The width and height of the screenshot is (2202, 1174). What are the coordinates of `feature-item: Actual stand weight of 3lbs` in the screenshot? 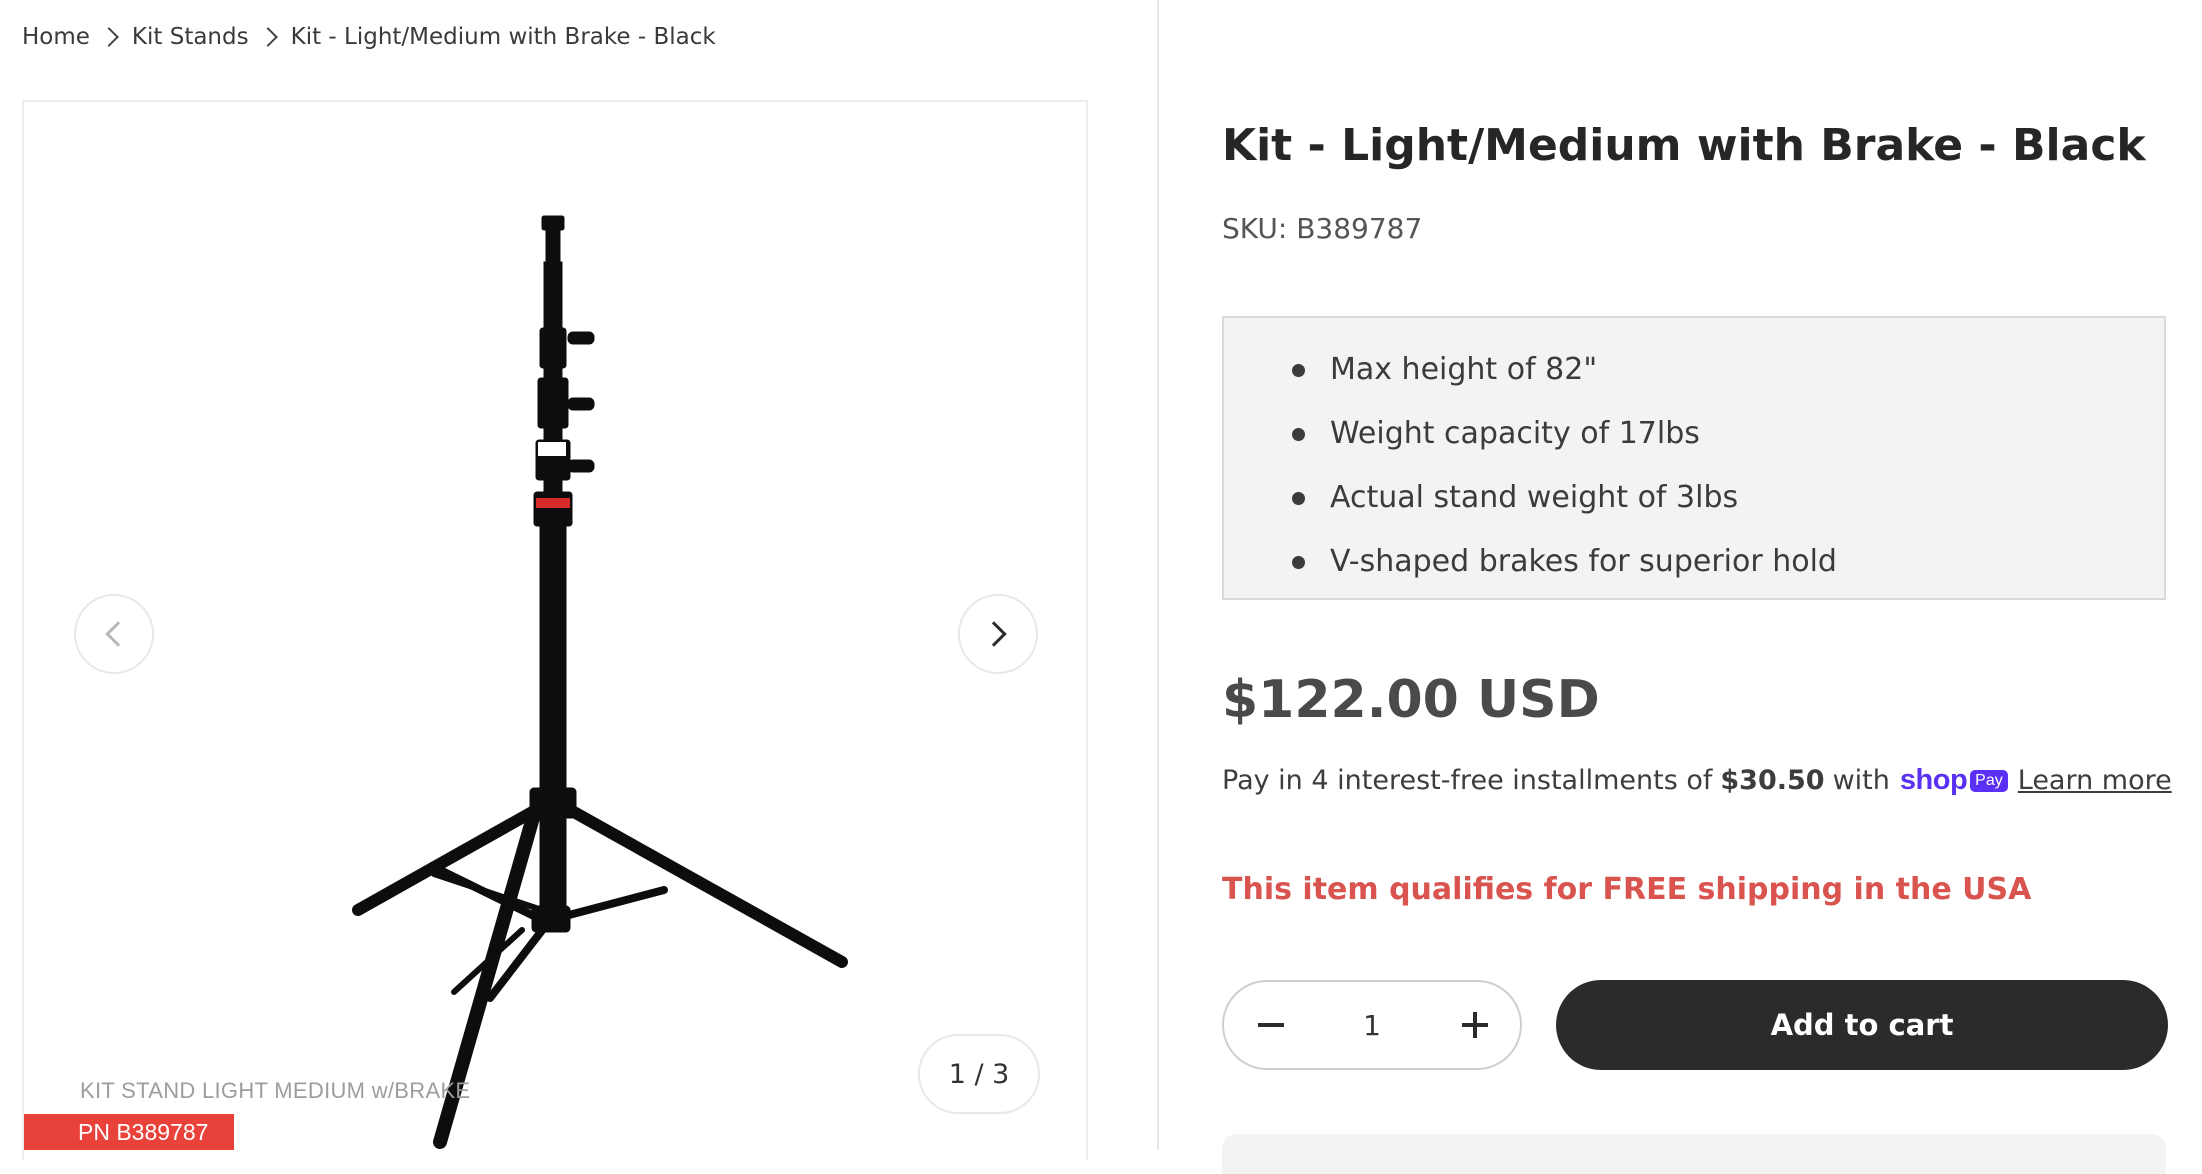 It's located at (1728, 498).